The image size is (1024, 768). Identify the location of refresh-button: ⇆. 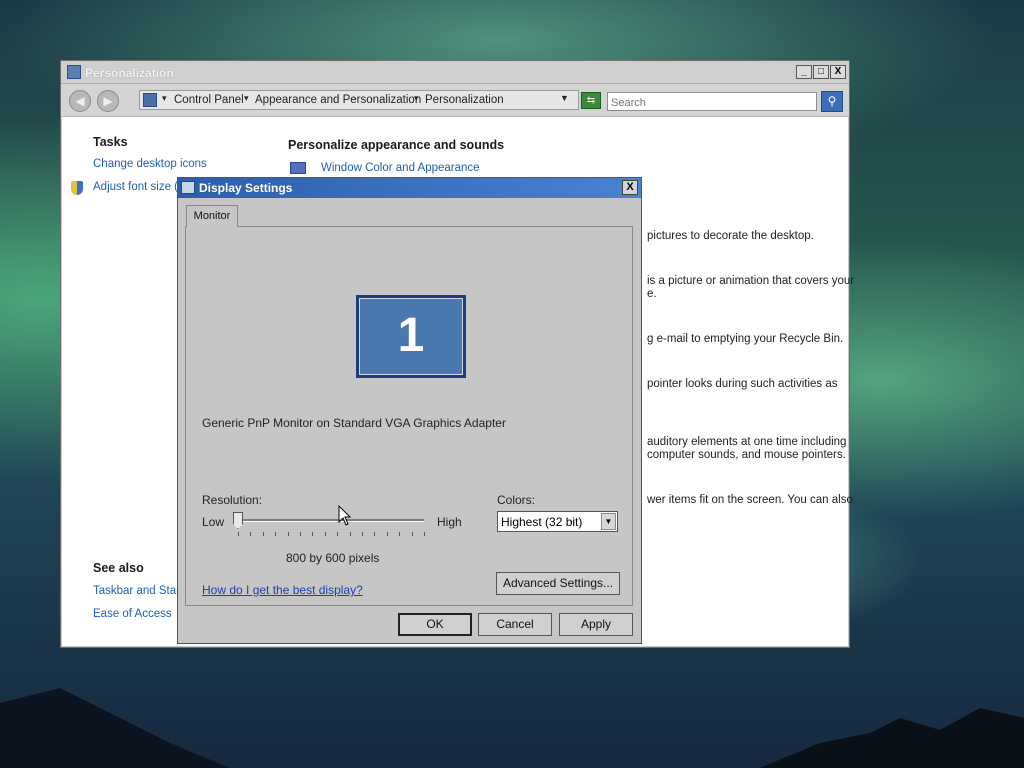
(591, 100).